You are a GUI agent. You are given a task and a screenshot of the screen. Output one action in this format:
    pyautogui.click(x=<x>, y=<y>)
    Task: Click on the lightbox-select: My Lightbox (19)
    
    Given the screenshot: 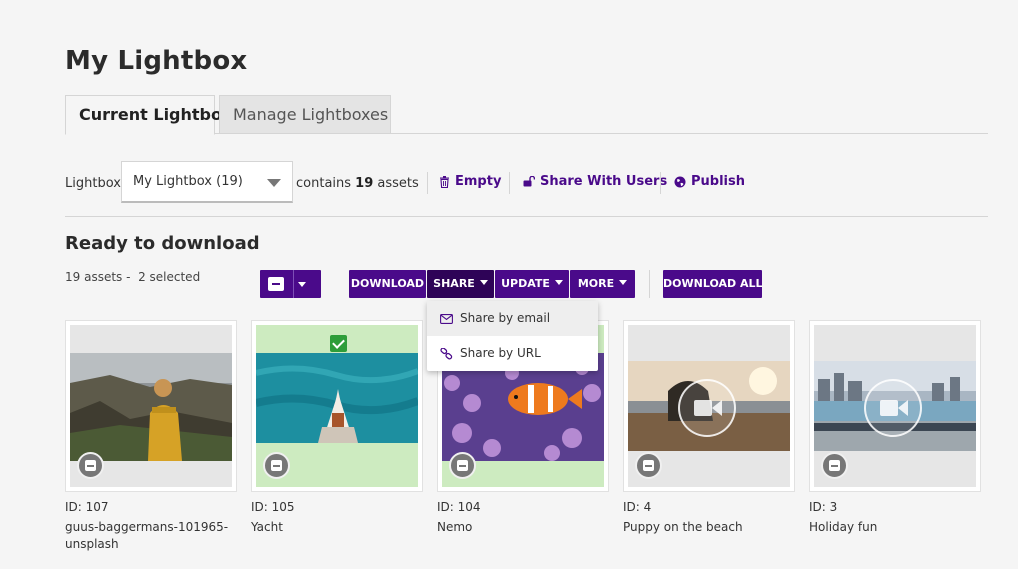 What is the action you would take?
    pyautogui.click(x=207, y=182)
    